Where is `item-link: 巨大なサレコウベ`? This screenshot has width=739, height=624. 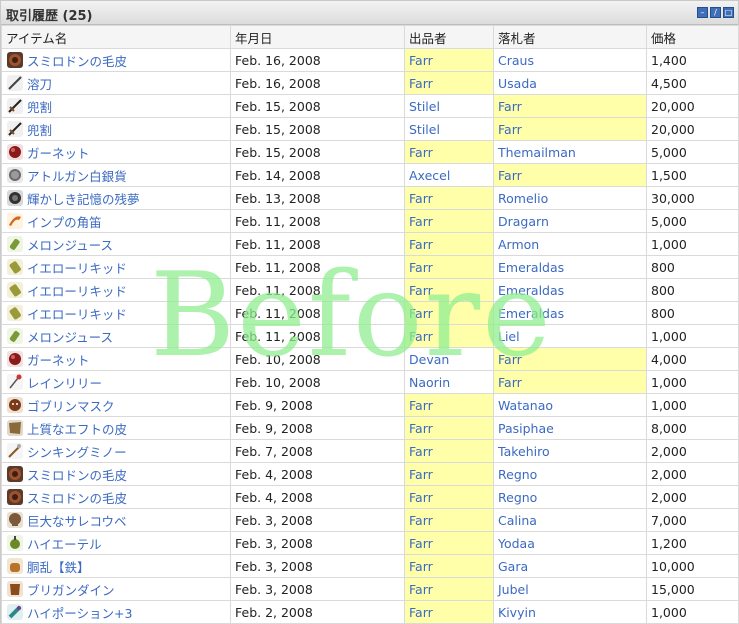
item-link: 巨大なサレコウベ is located at coordinates (77, 520).